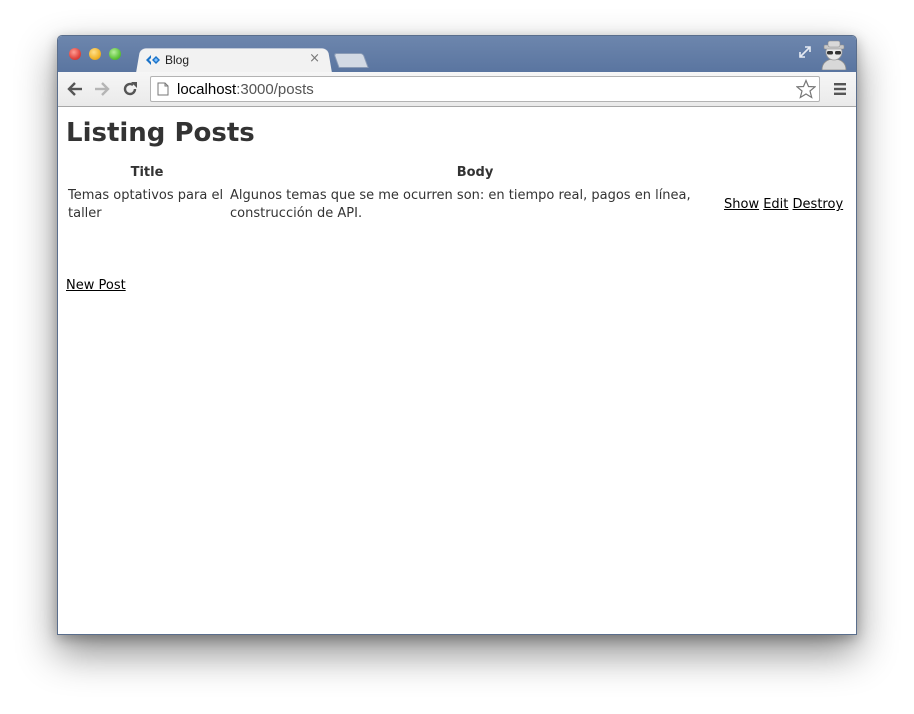 The height and width of the screenshot is (714, 914). I want to click on browser-toolbar: localhost:3000/posts, so click(457, 89).